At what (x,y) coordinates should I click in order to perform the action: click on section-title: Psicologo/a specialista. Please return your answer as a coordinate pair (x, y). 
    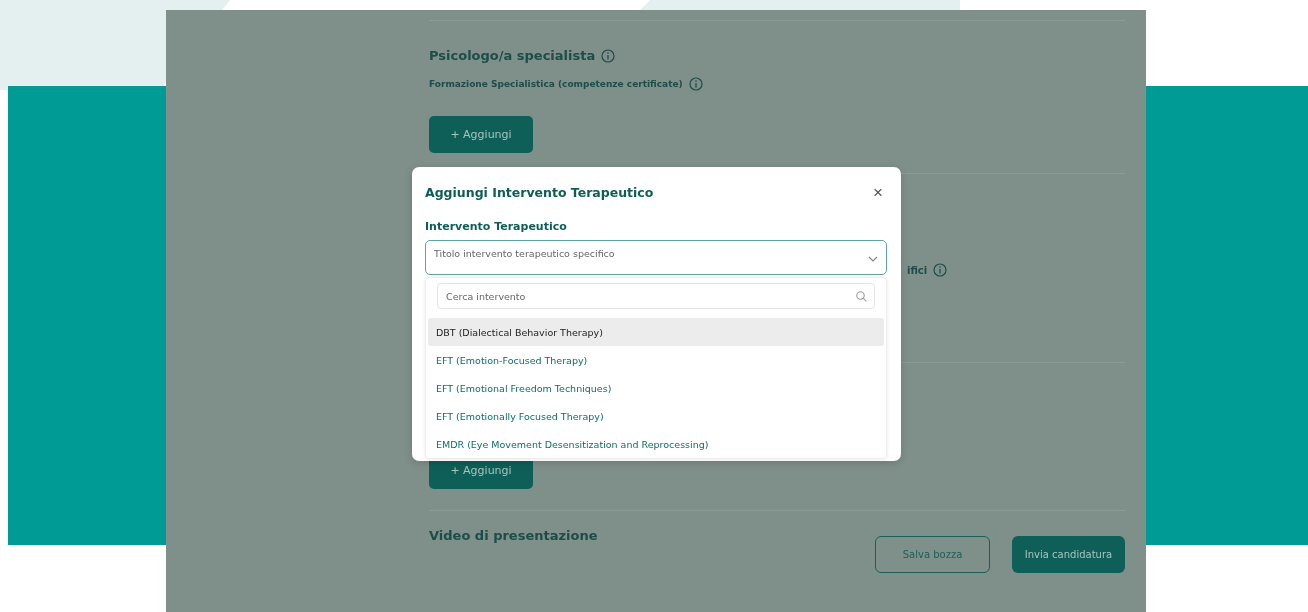
    Looking at the image, I should click on (512, 55).